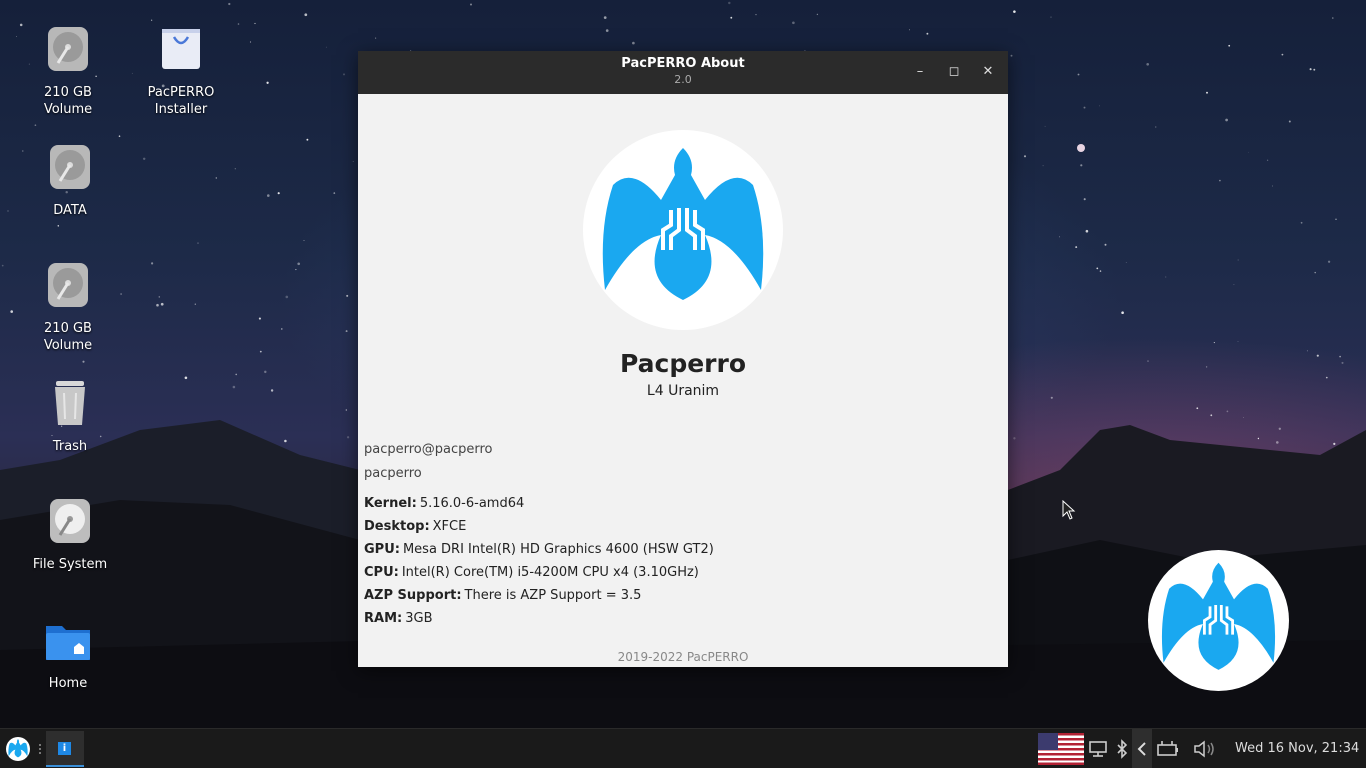  What do you see at coordinates (553, 595) in the screenshot?
I see `info-value: There is AZP Support = 3.5` at bounding box center [553, 595].